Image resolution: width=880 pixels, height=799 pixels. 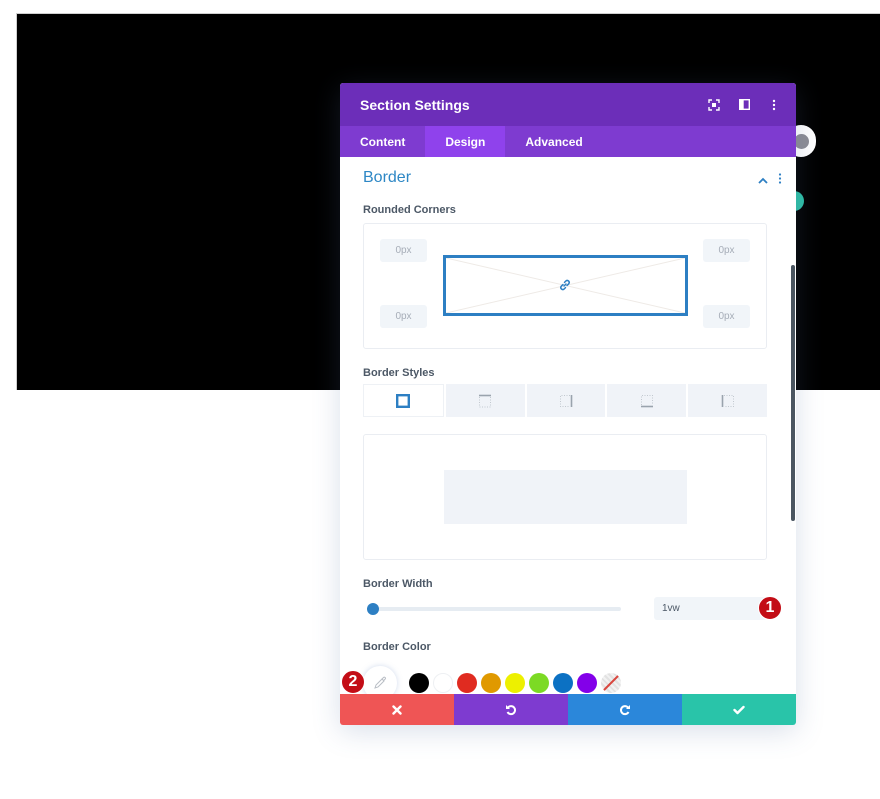 I want to click on save-button, so click(x=739, y=709).